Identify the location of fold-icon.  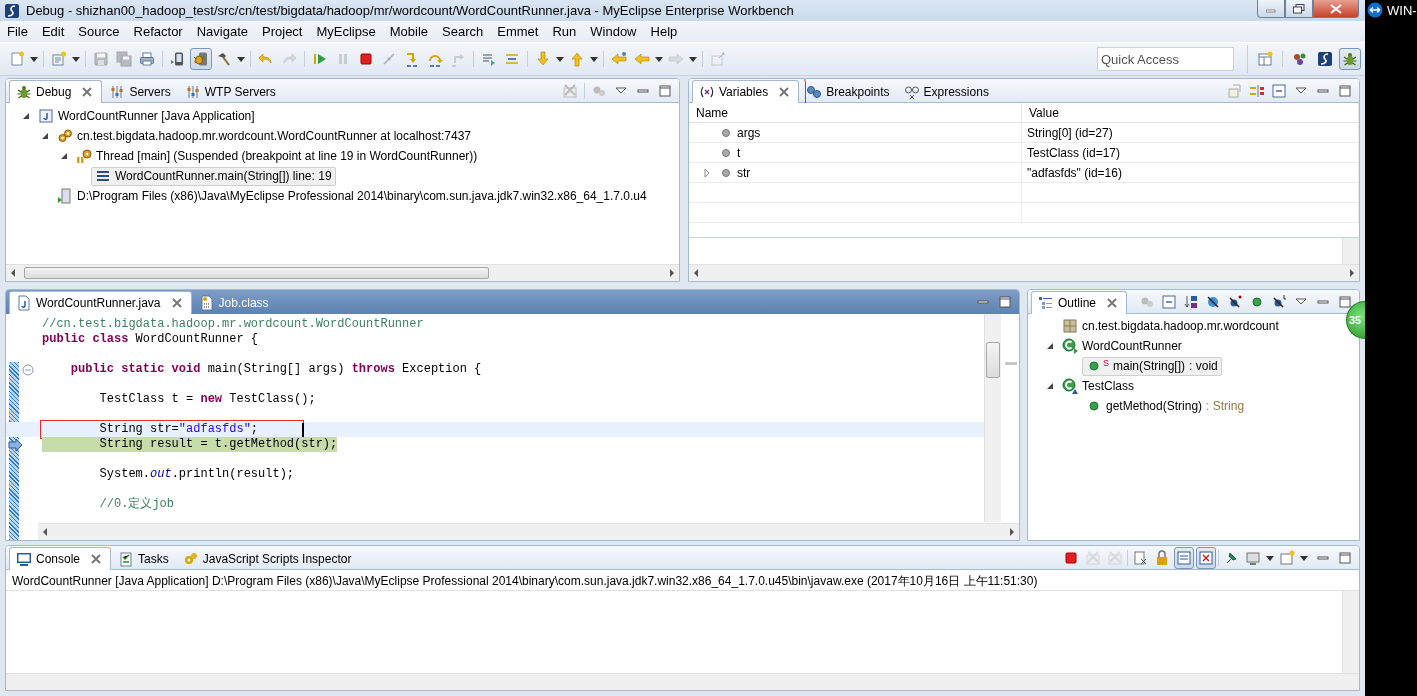
(28, 369).